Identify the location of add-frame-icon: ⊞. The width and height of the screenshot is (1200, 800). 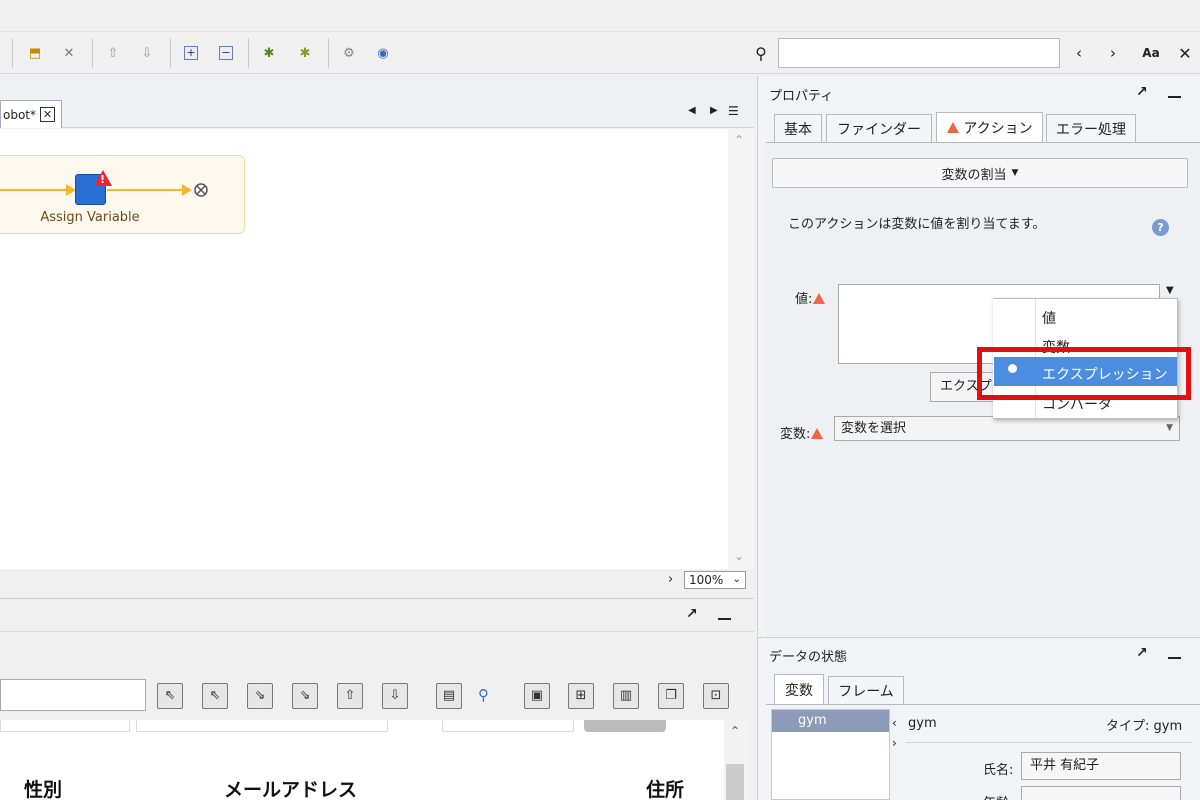
(581, 696).